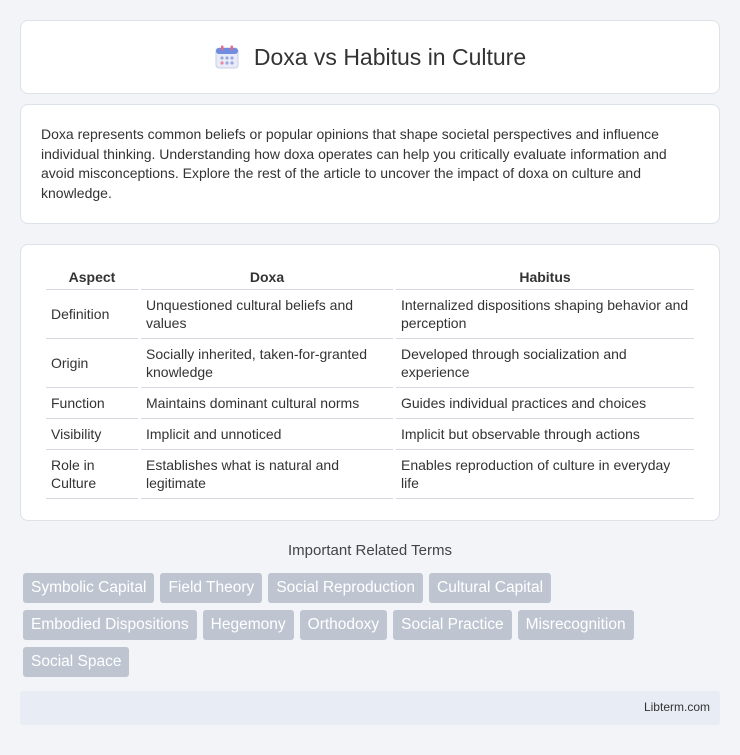 The height and width of the screenshot is (755, 740). I want to click on footer-site-link: Libterm.com, so click(677, 707).